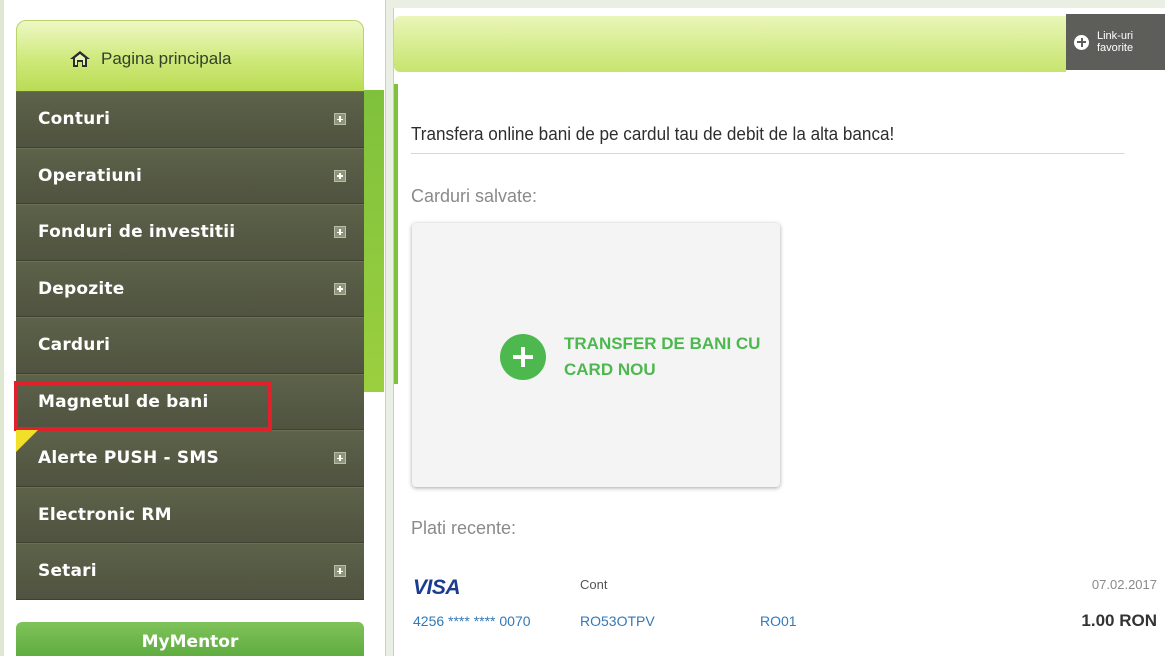 Image resolution: width=1165 pixels, height=656 pixels. I want to click on sidebar-item-label: Electronic RM, so click(105, 514).